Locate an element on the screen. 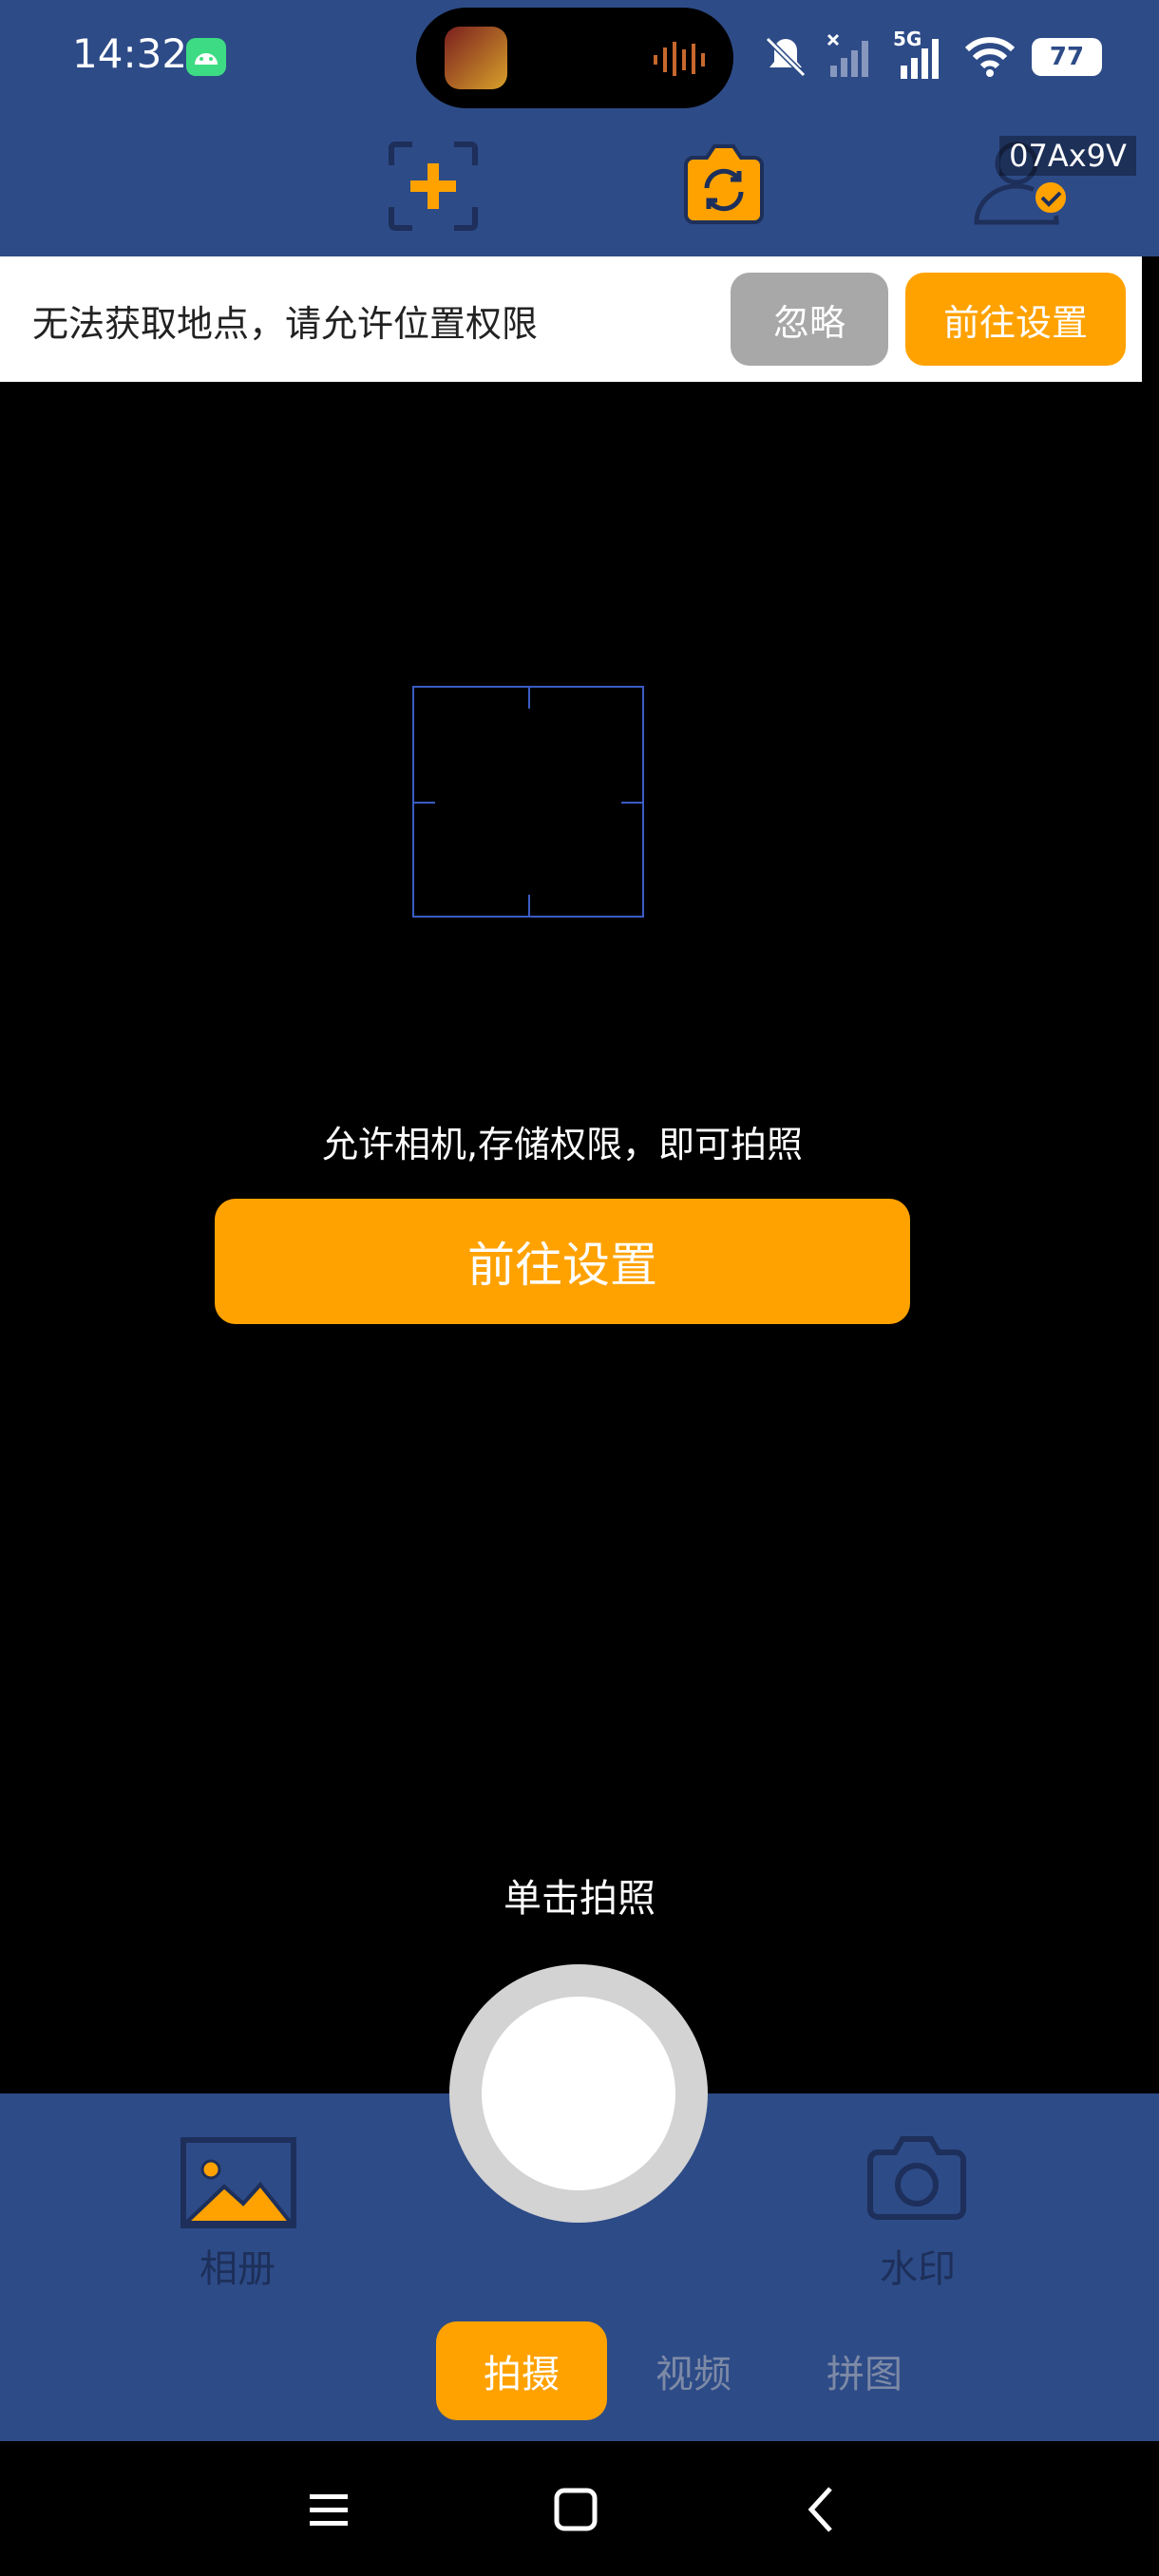 The image size is (1159, 2576). camera-settings-button: 前往设置 is located at coordinates (562, 1261).